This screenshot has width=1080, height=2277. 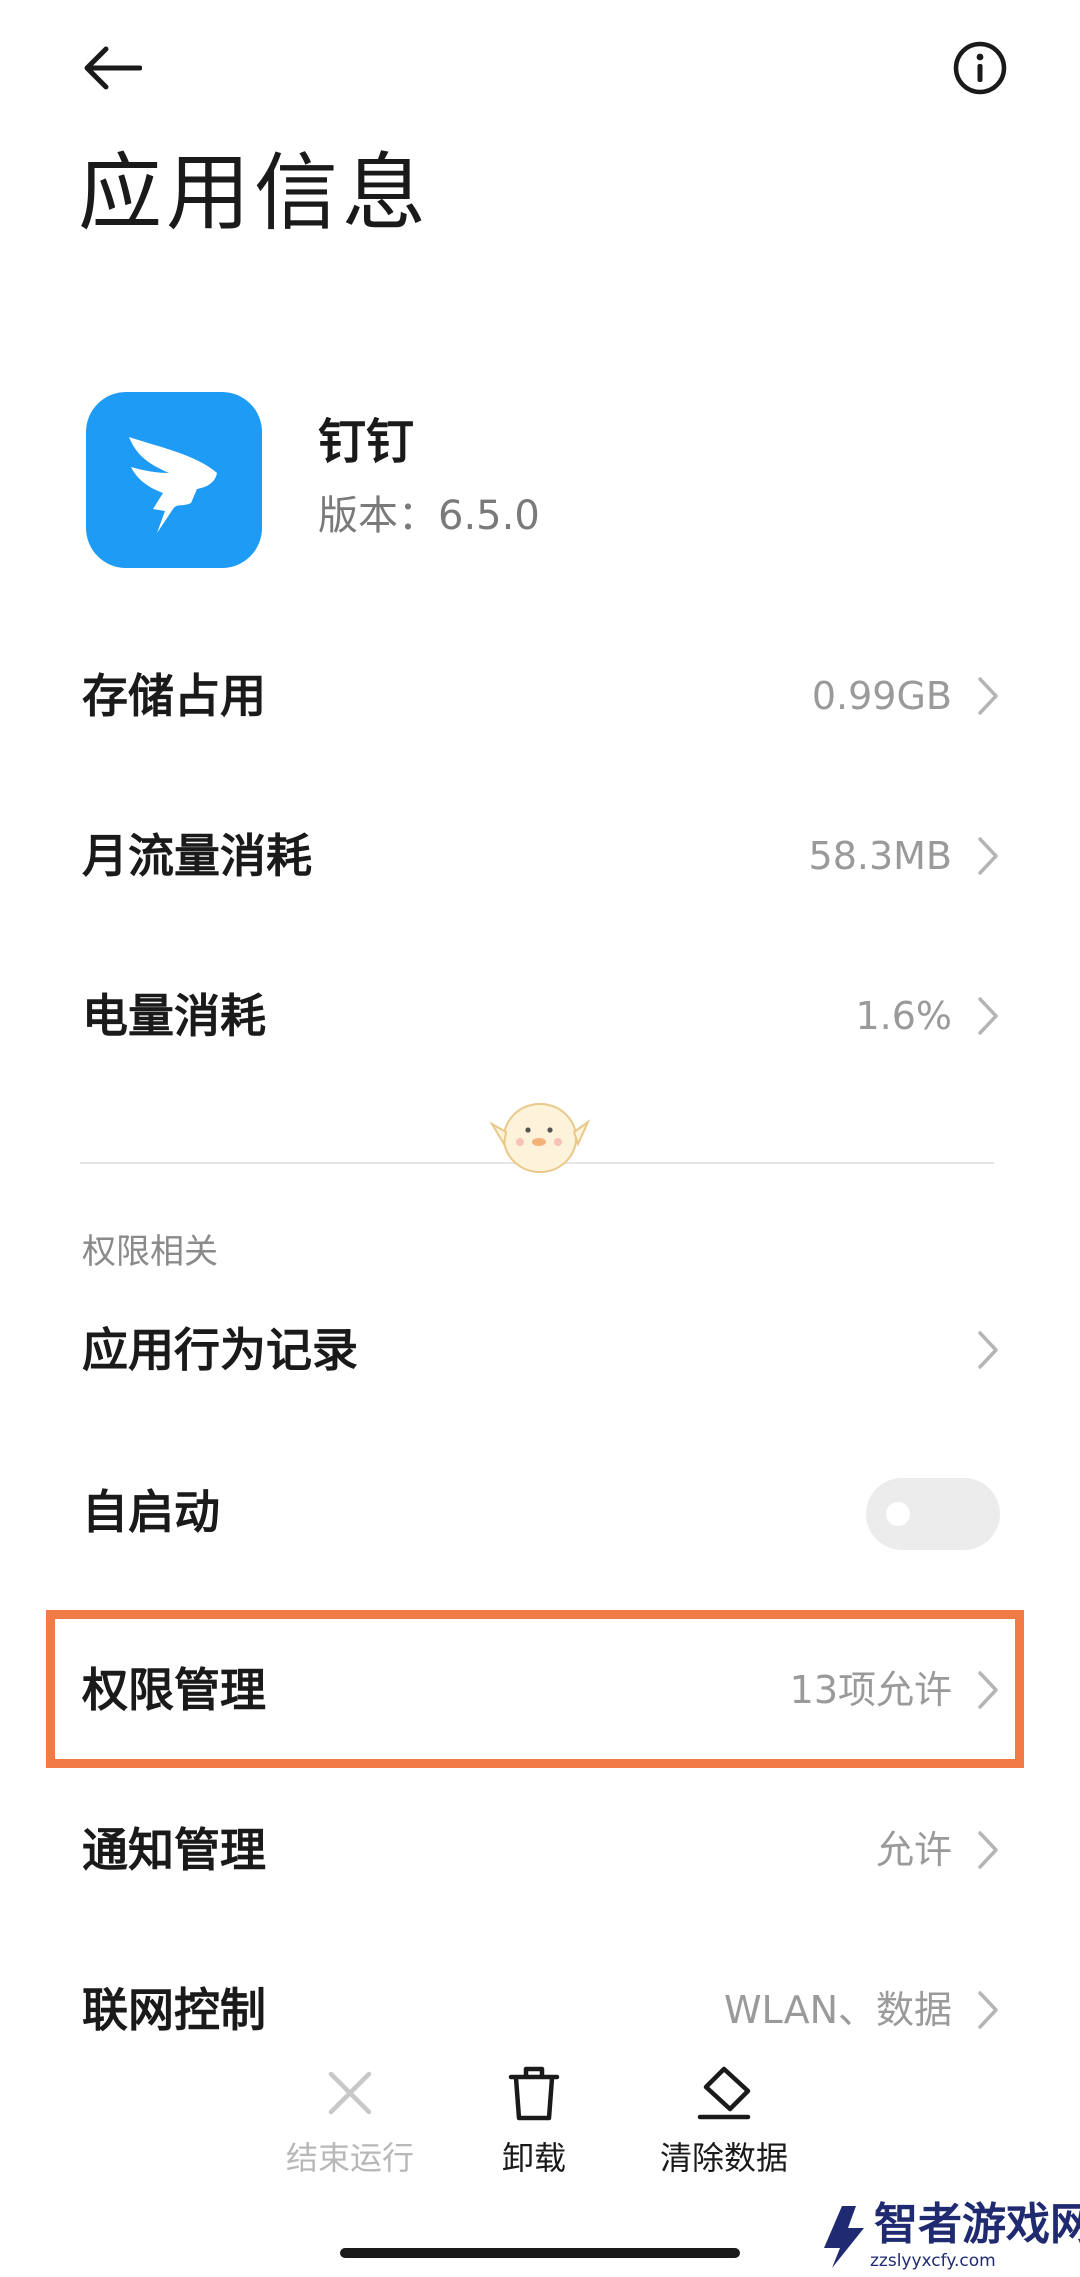 What do you see at coordinates (174, 1016) in the screenshot?
I see `battery-usage-label: 电量消耗` at bounding box center [174, 1016].